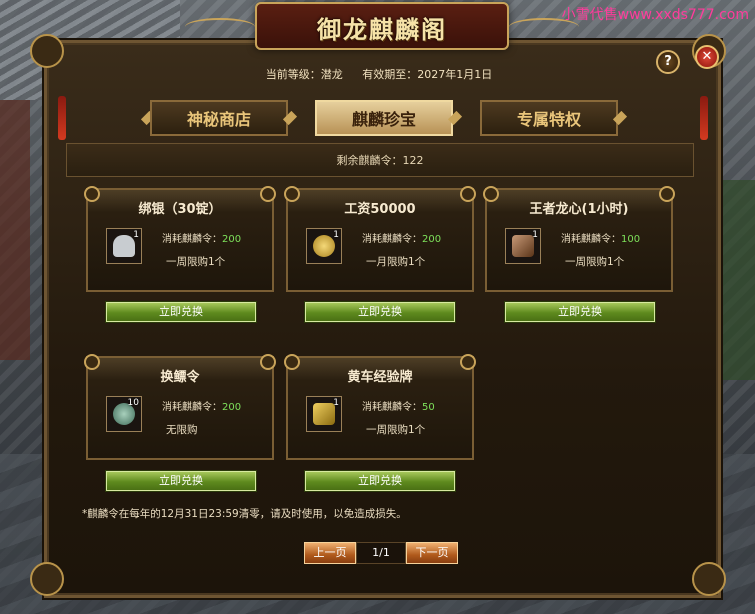 This screenshot has width=755, height=614. I want to click on item-cost: 消耗麒麟令：100, so click(601, 239).